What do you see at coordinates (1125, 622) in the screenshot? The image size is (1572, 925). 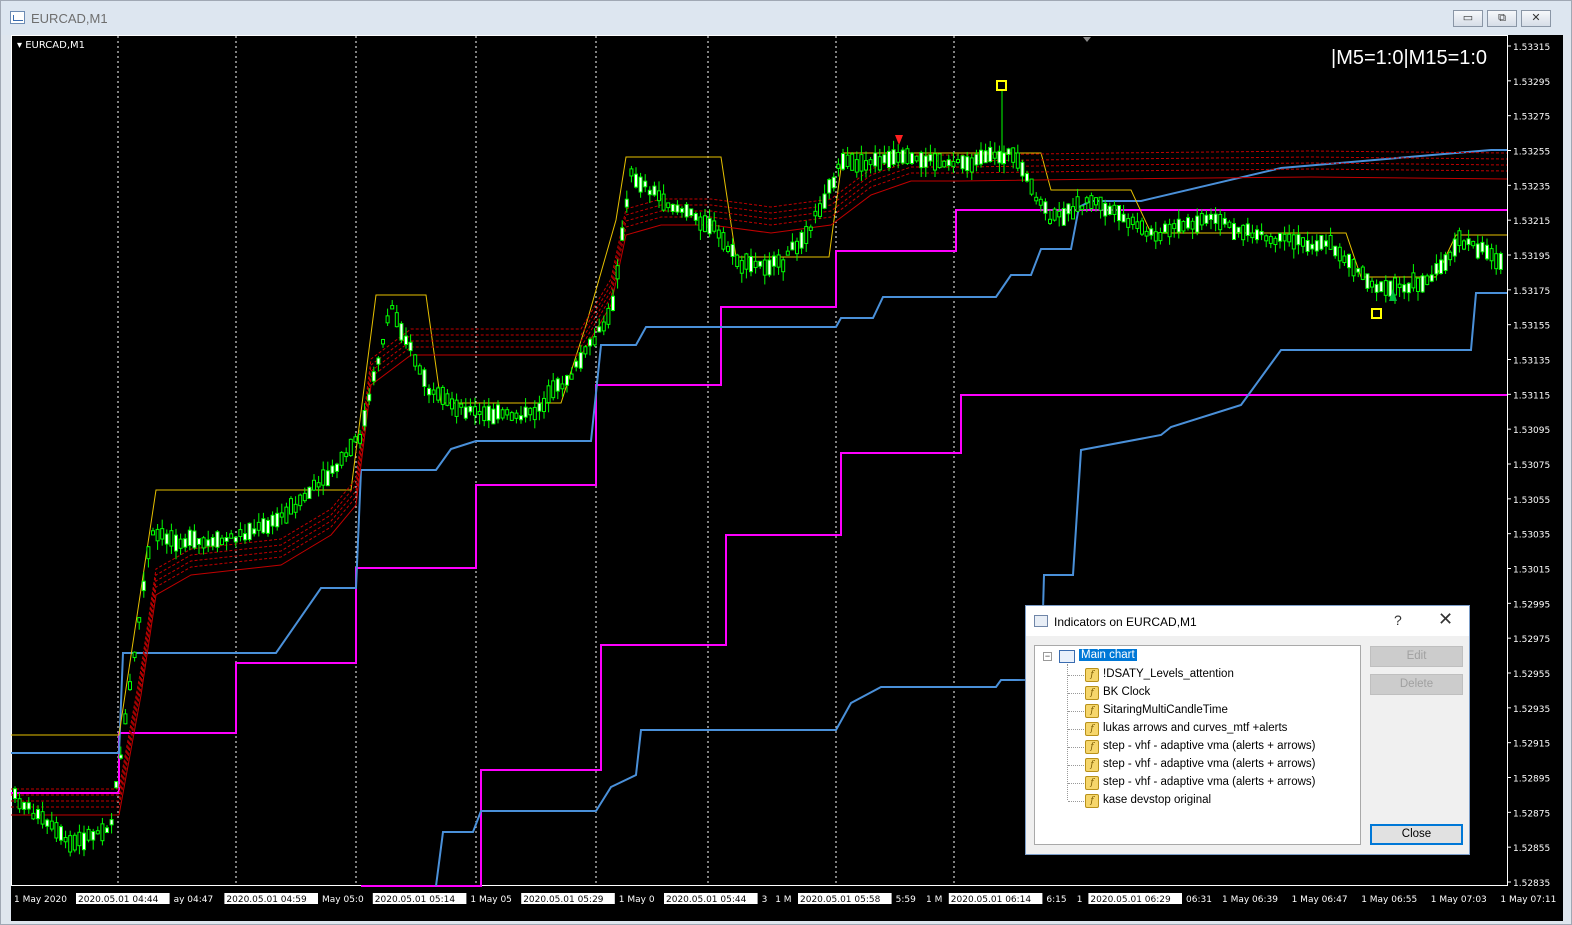 I see `dialog-title: Indicators on EURCAD,M1` at bounding box center [1125, 622].